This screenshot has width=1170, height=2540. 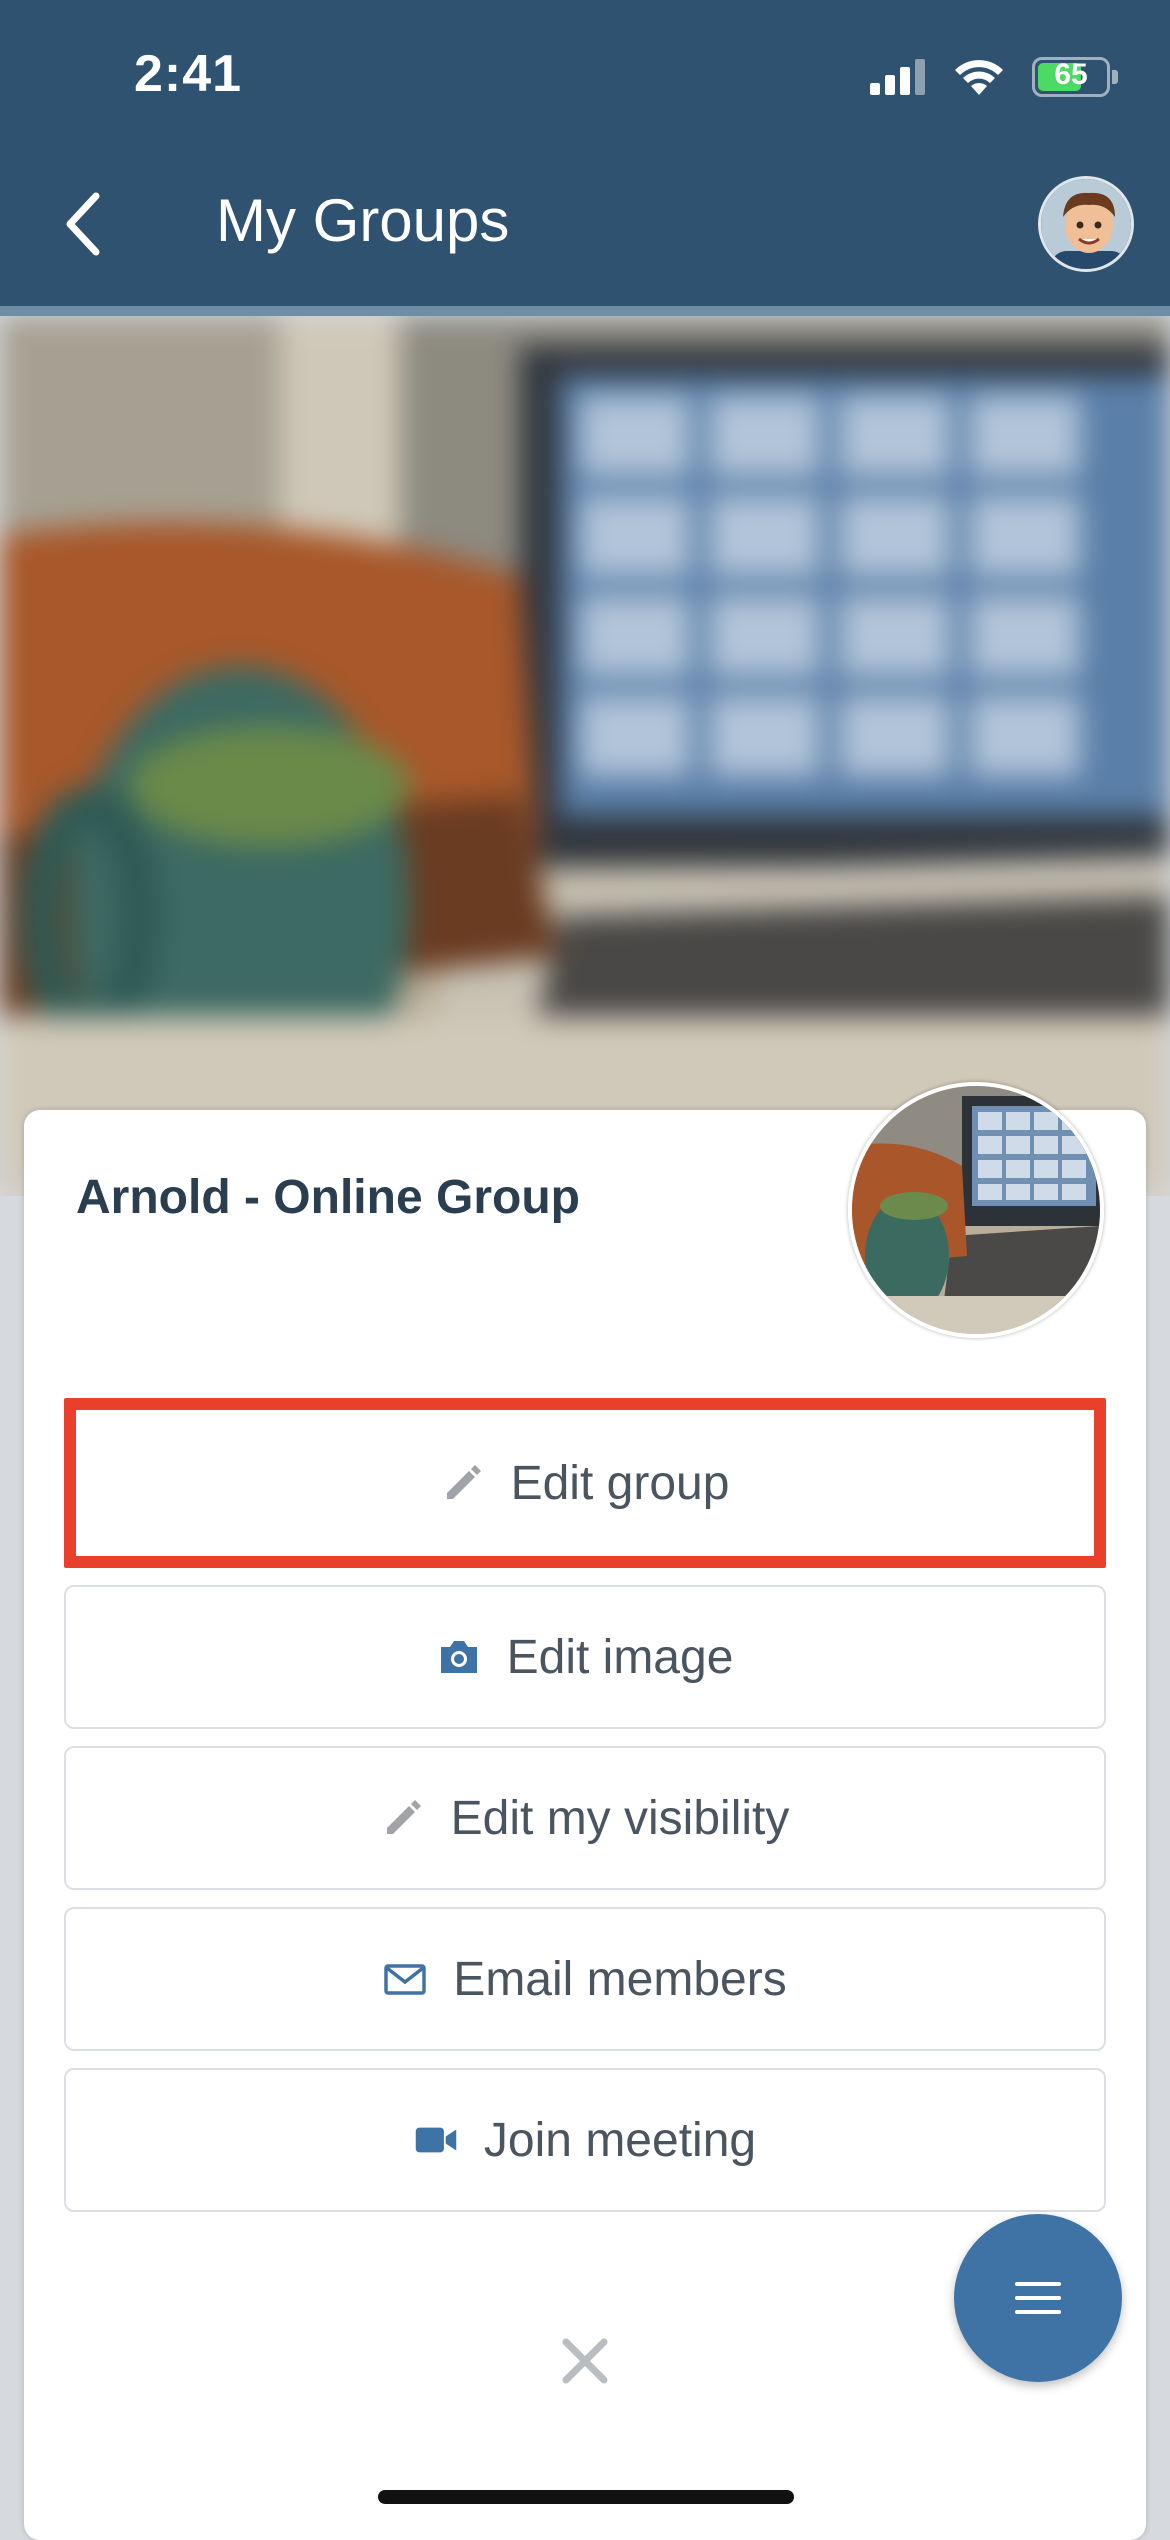 What do you see at coordinates (620, 1483) in the screenshot?
I see `edit-group-label: Edit group` at bounding box center [620, 1483].